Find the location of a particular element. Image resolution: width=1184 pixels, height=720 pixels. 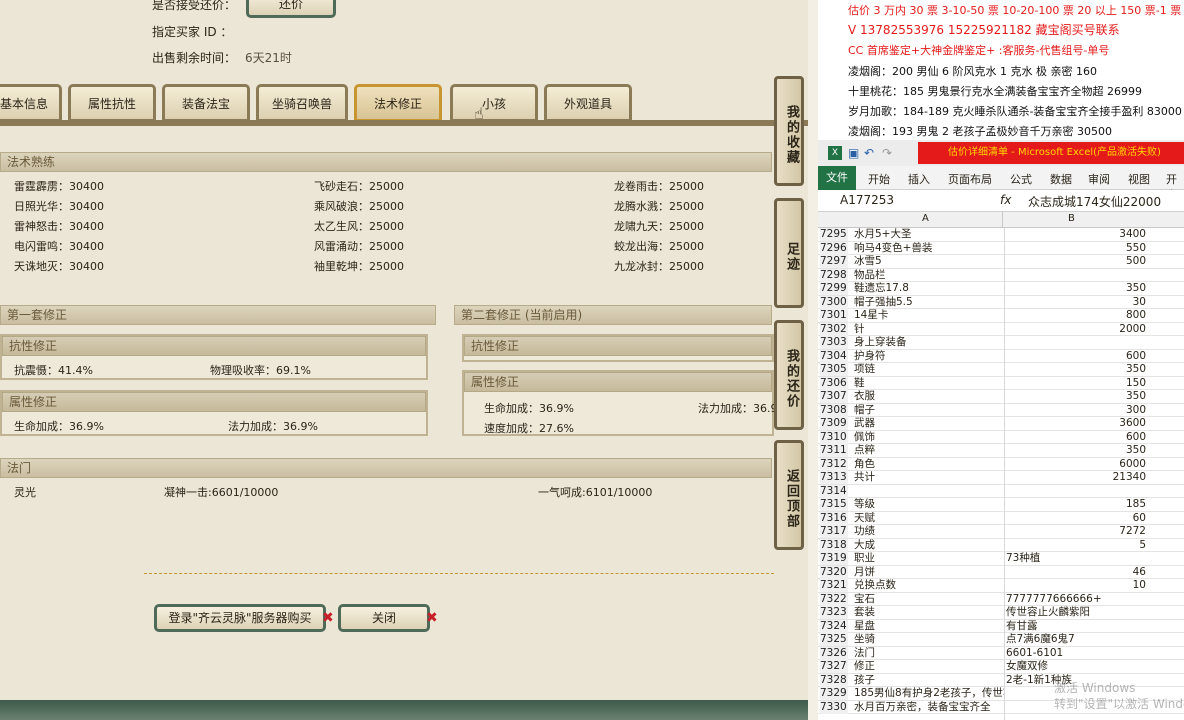

sheet-row: 7322 宝石 7777777666666+ is located at coordinates (1001, 599).